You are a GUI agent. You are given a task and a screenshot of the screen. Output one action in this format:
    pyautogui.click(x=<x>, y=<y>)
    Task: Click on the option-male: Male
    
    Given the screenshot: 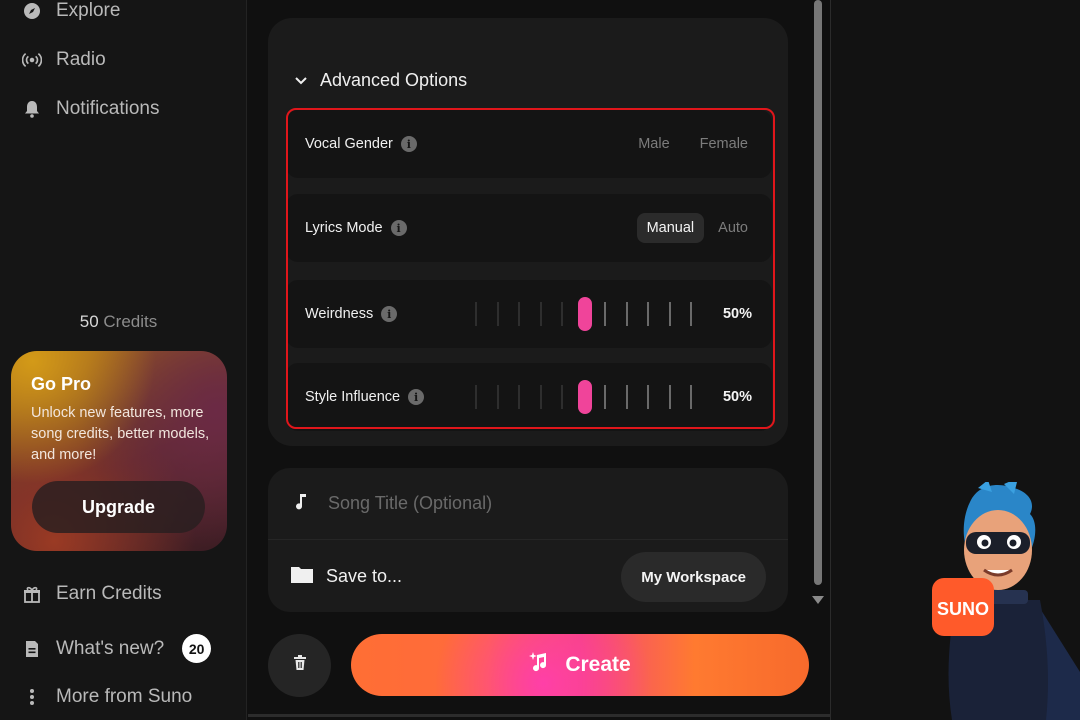 What is the action you would take?
    pyautogui.click(x=653, y=144)
    